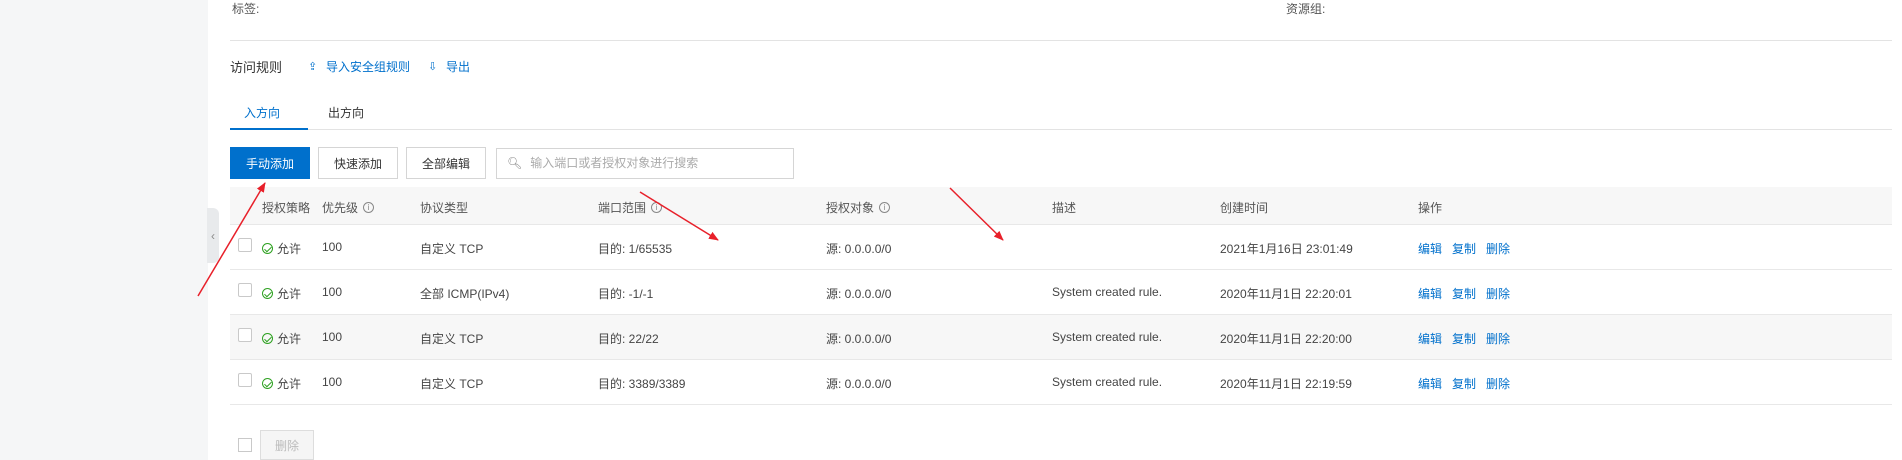 The width and height of the screenshot is (1902, 460). What do you see at coordinates (628, 339) in the screenshot?
I see `port-cell: 目的: 22/22` at bounding box center [628, 339].